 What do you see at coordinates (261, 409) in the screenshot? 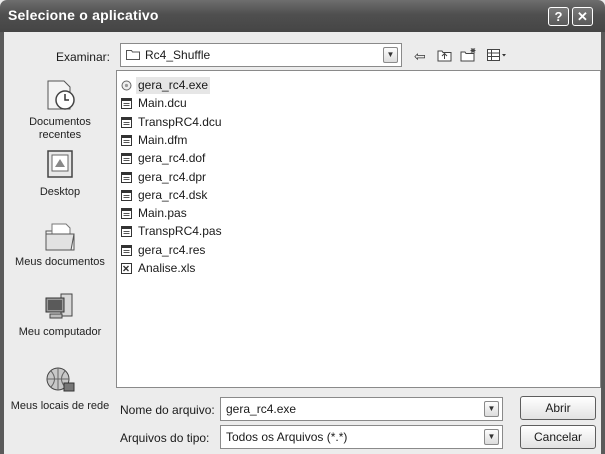
I see `file-name-value: gera_rc4.exe` at bounding box center [261, 409].